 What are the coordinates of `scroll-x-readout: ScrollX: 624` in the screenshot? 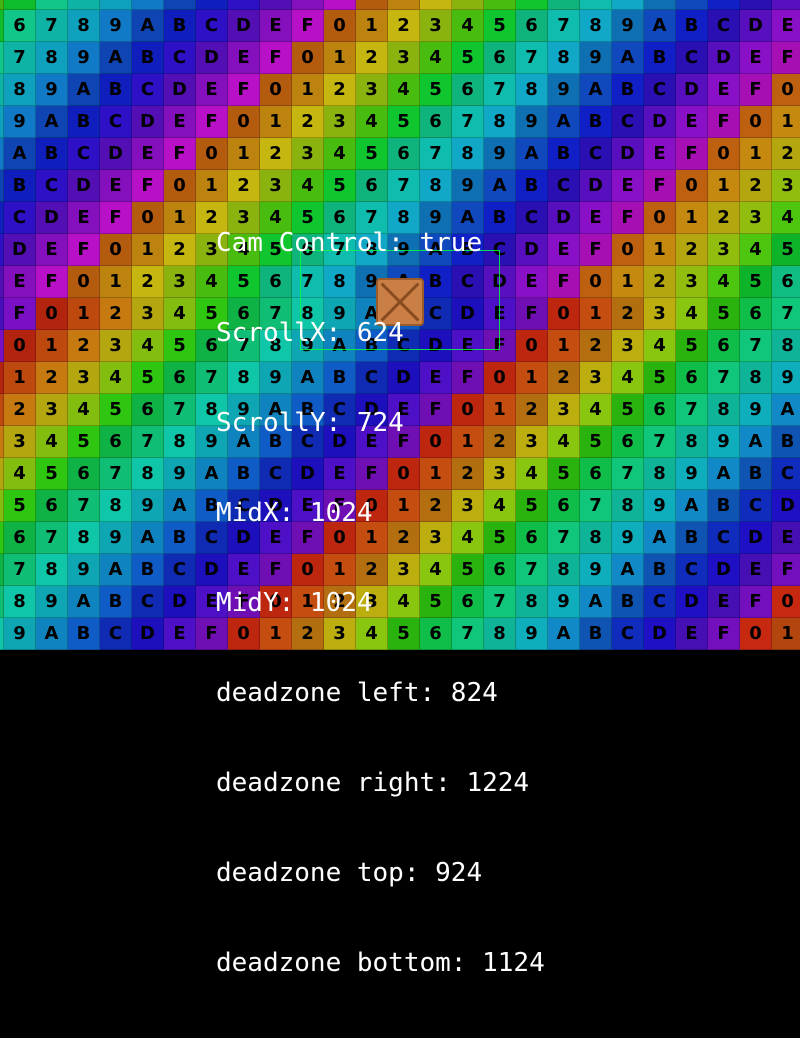 It's located at (310, 333).